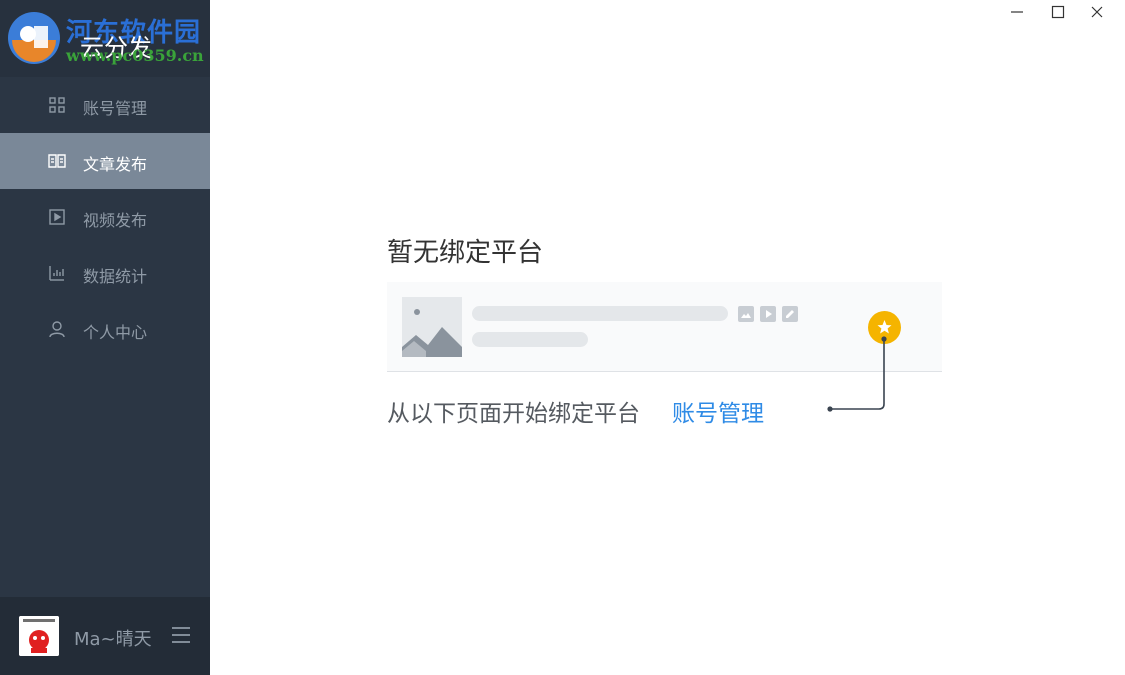 The width and height of the screenshot is (1125, 675). I want to click on play-icon, so click(57, 217).